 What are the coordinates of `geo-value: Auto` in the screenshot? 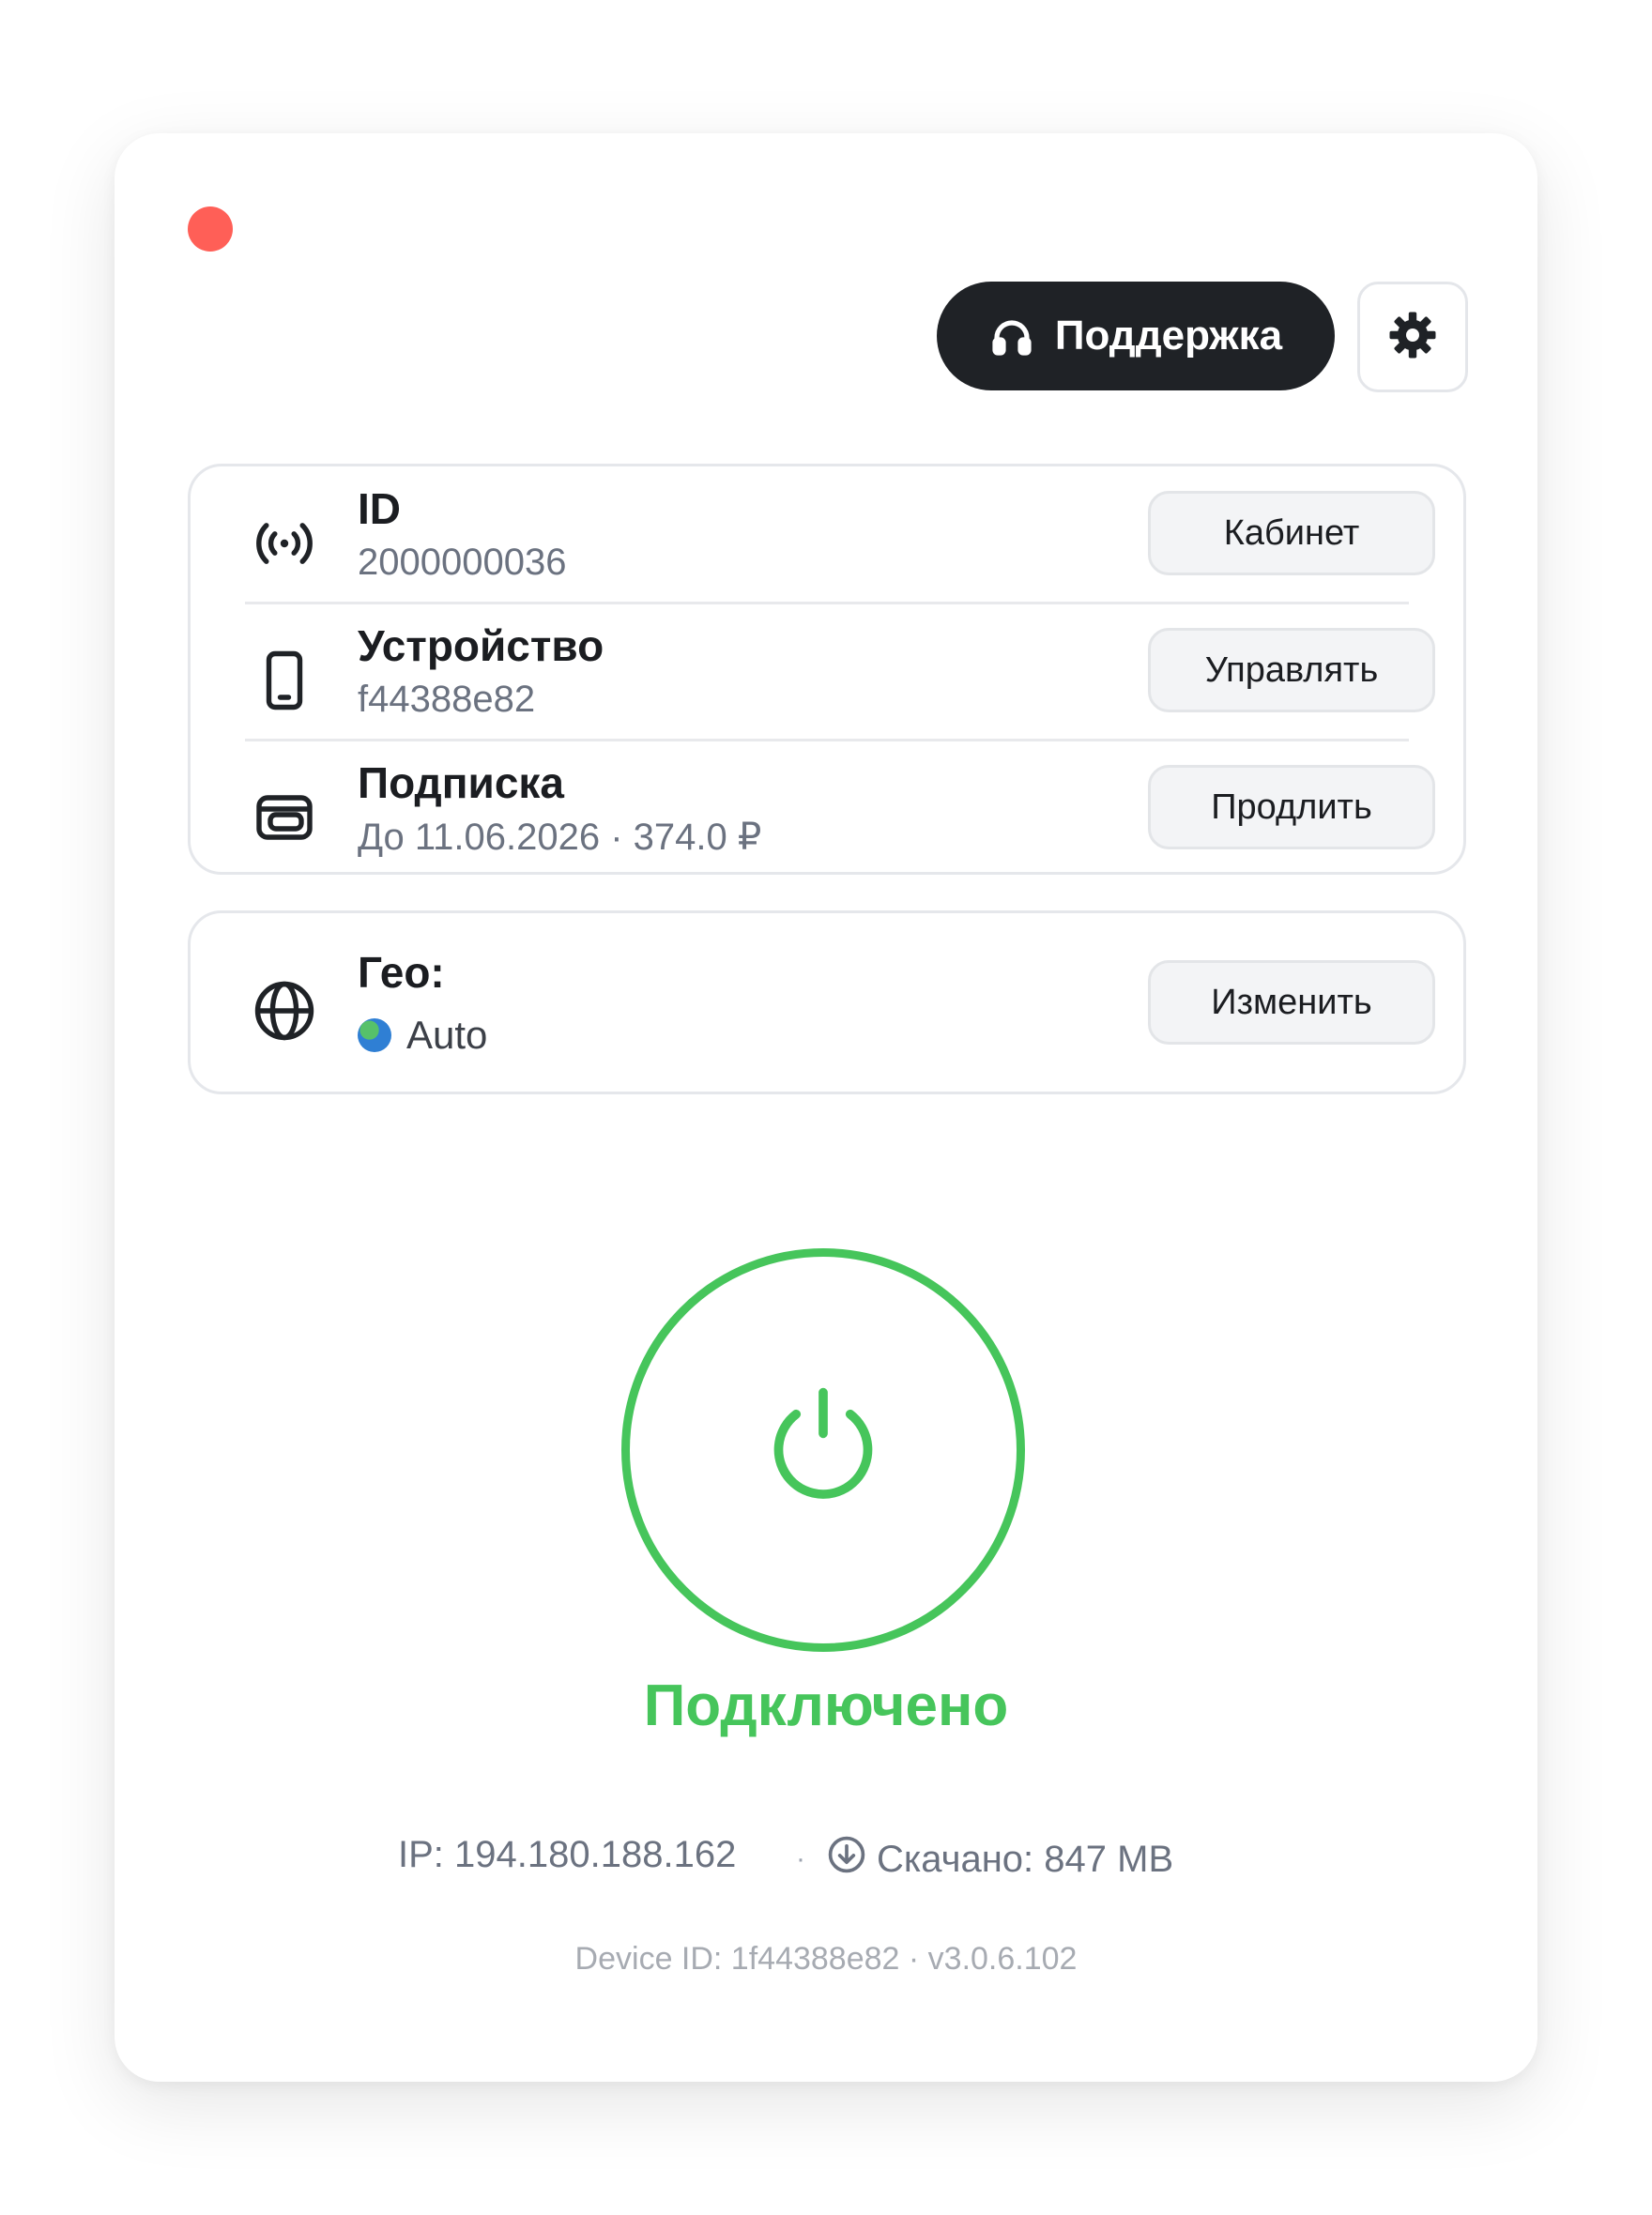 It's located at (422, 1035).